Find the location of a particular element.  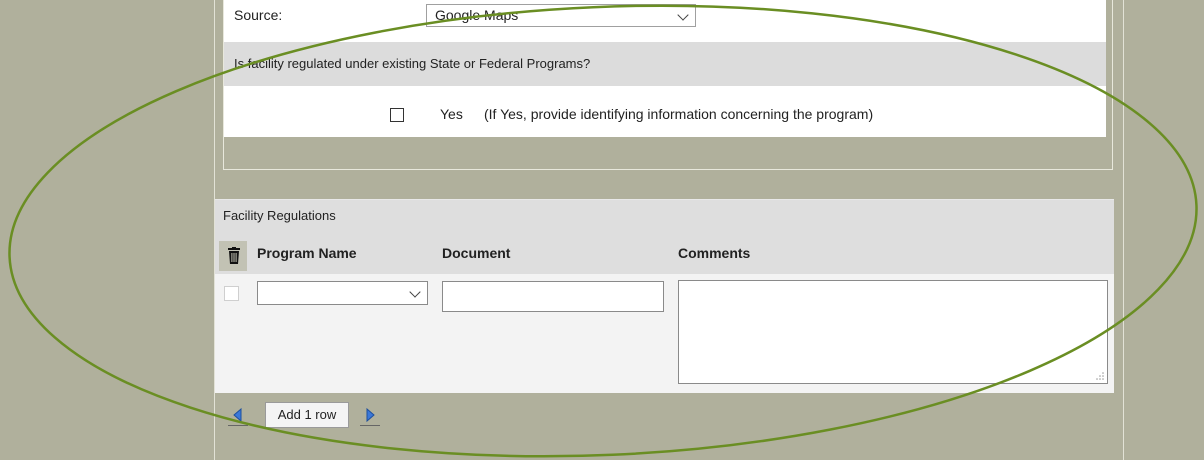

source-label: Source: is located at coordinates (258, 15).